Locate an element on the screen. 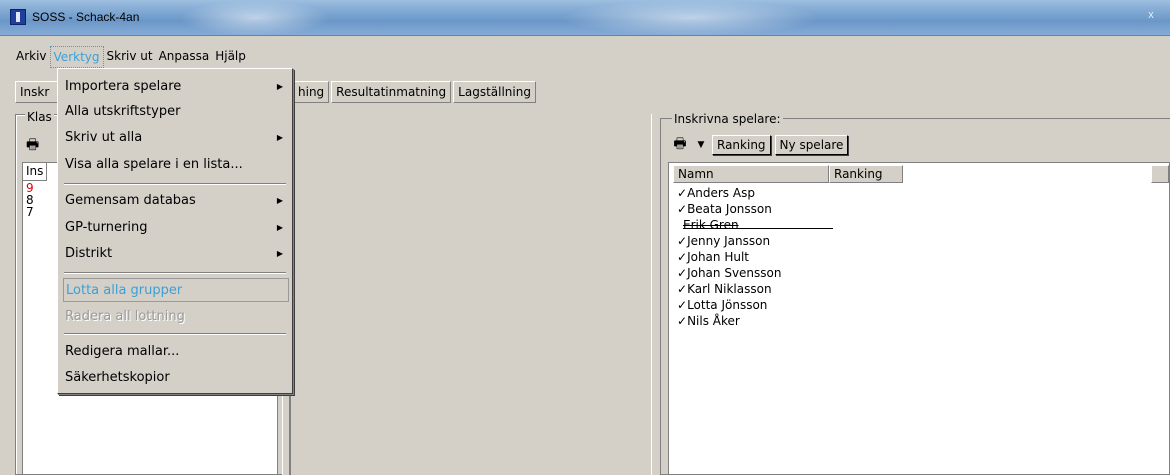  new-player-button: Ny spelare is located at coordinates (811, 145).